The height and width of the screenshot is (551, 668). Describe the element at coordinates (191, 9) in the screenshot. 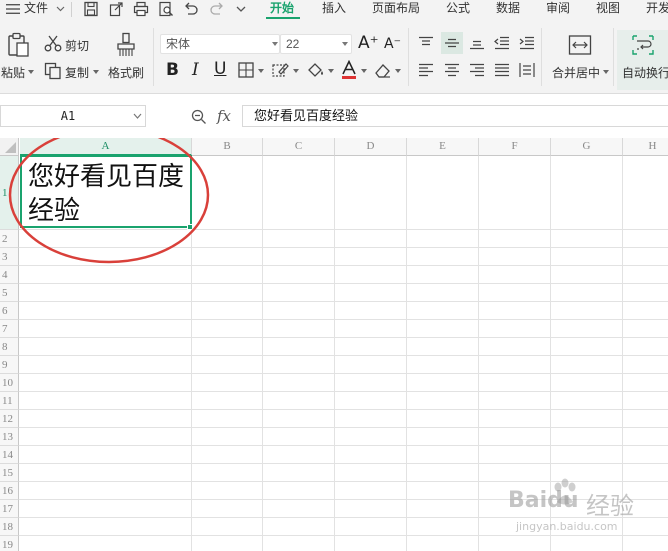

I see `undo-icon` at that location.